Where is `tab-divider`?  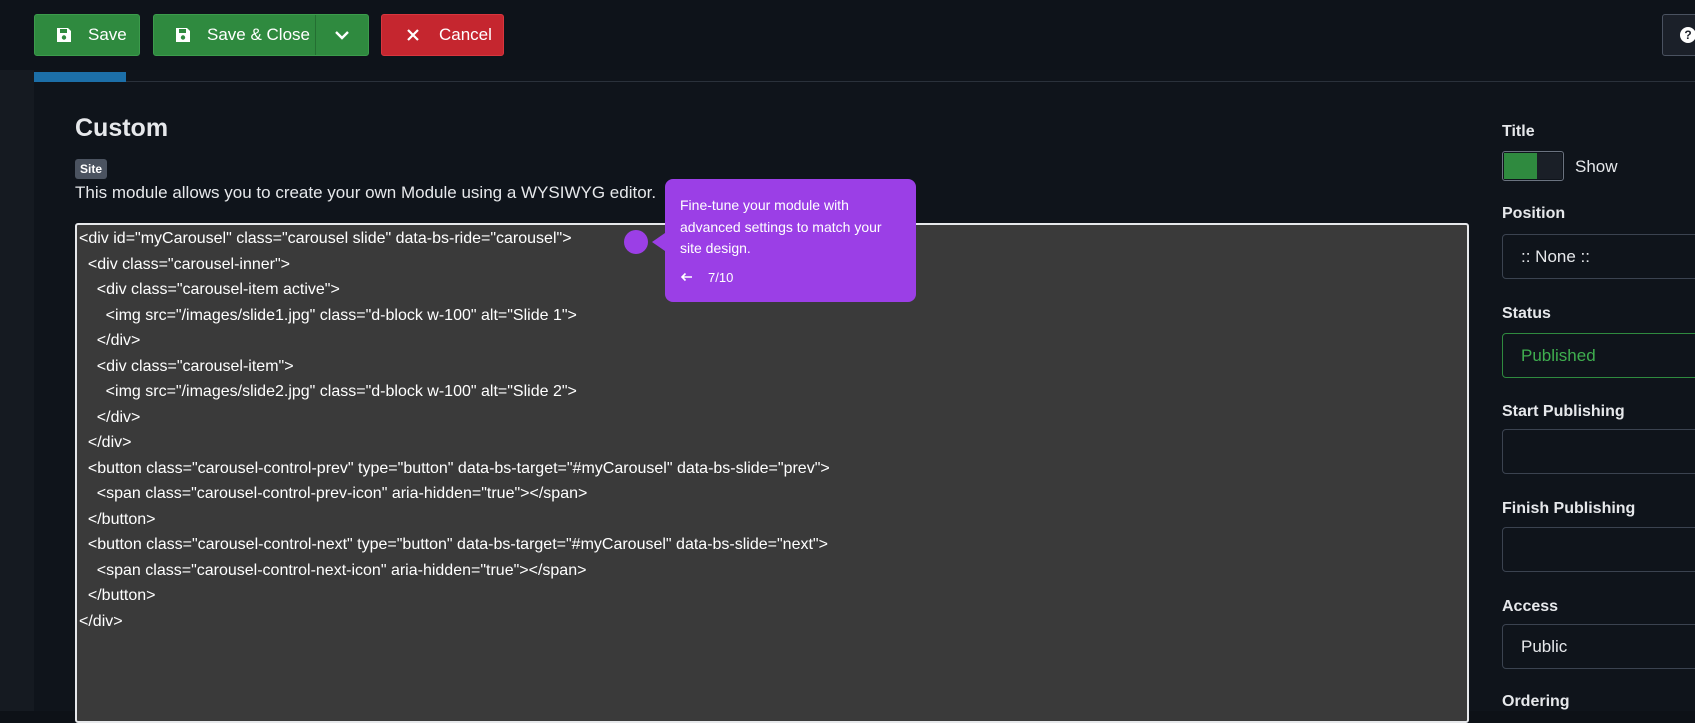 tab-divider is located at coordinates (910, 81).